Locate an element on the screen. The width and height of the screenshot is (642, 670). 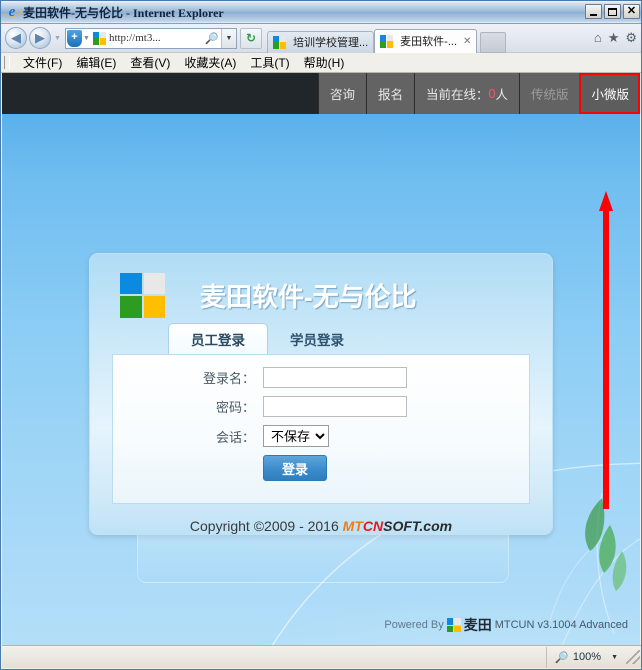
back-arrow-icon: ◀ is located at coordinates (16, 37).